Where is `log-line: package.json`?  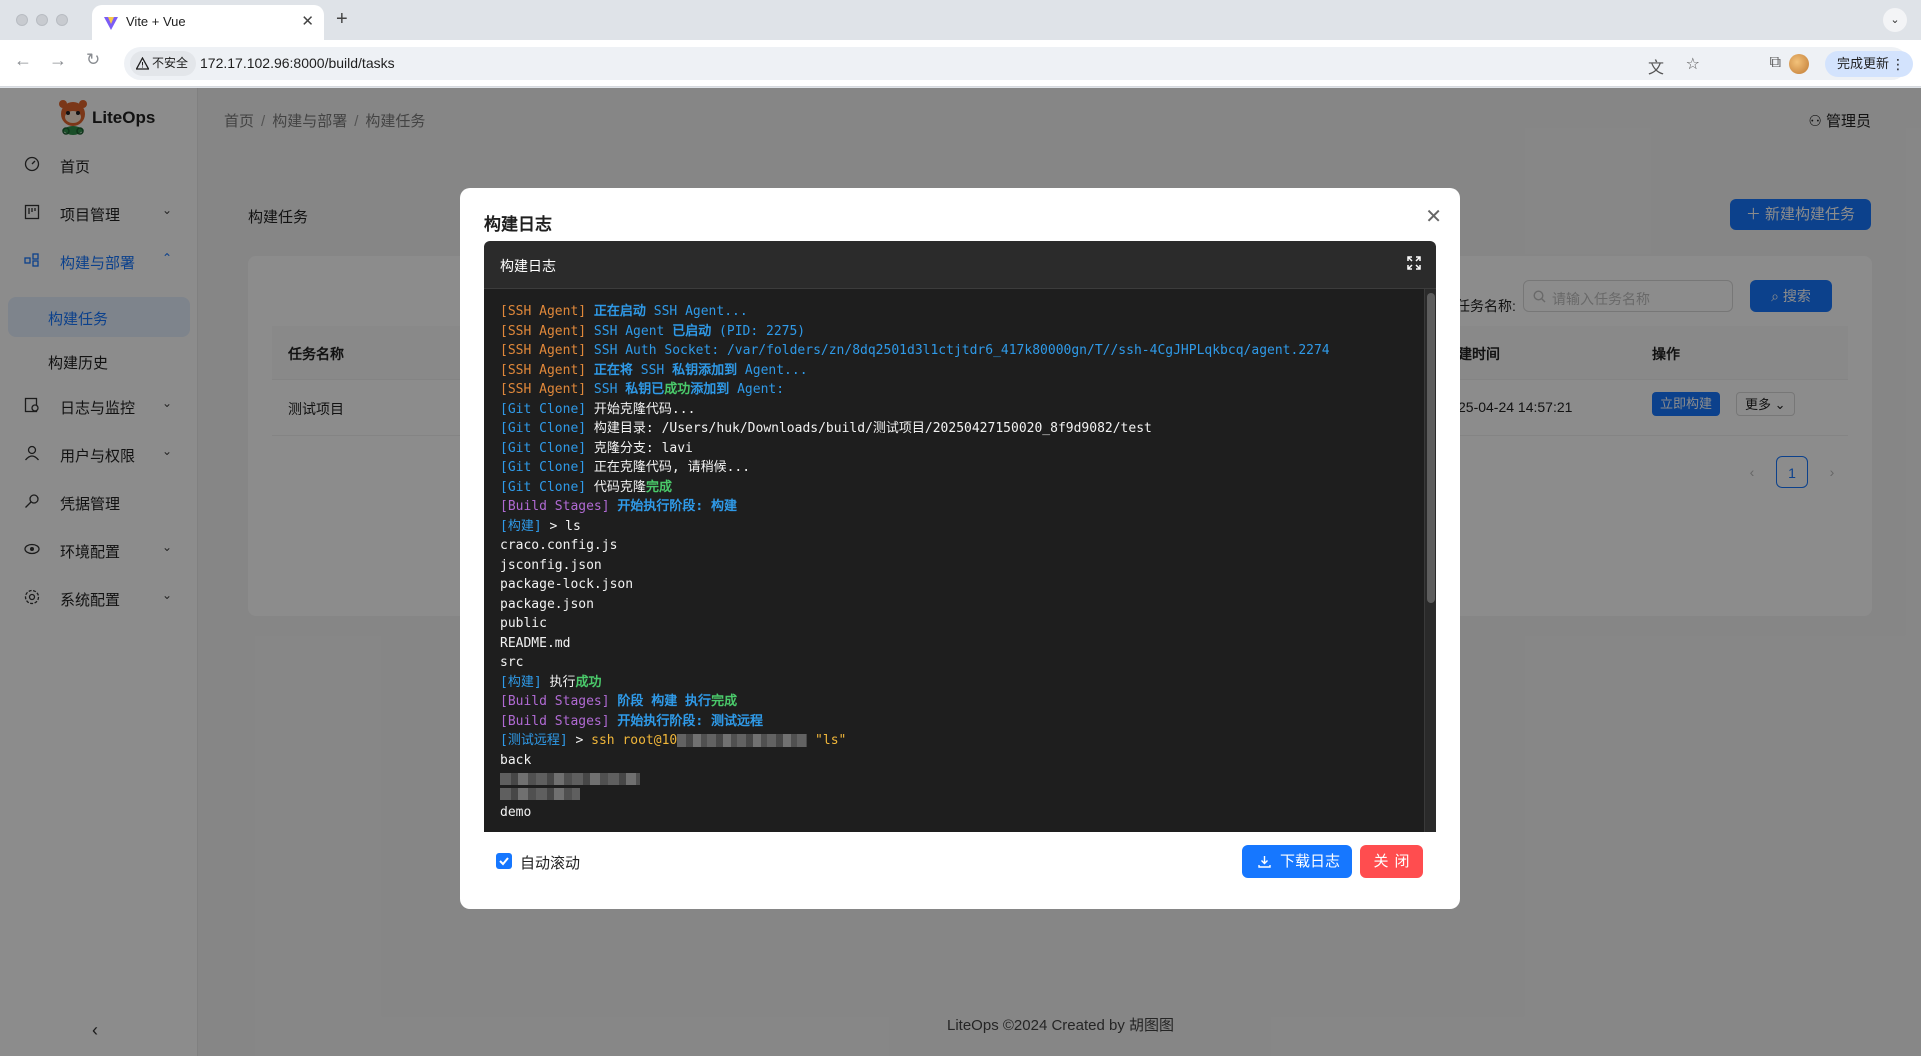 log-line: package.json is located at coordinates (915, 605).